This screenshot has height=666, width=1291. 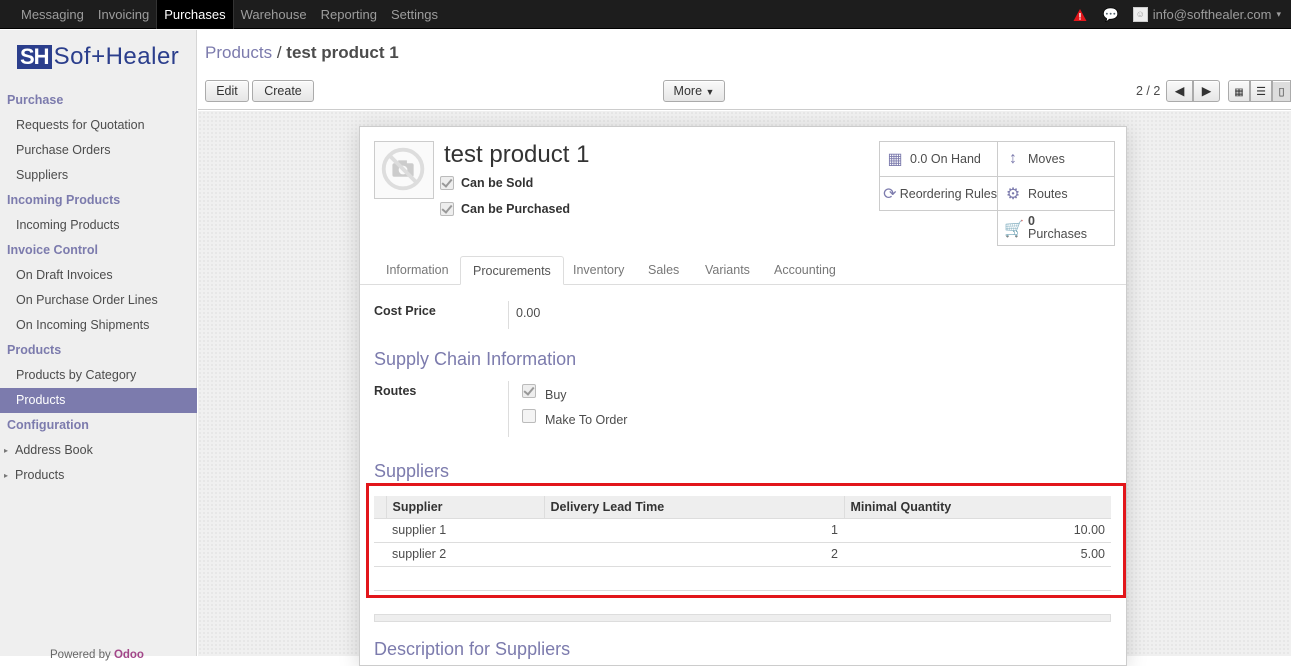 I want to click on menu-warehouse: Warehouse, so click(x=274, y=14).